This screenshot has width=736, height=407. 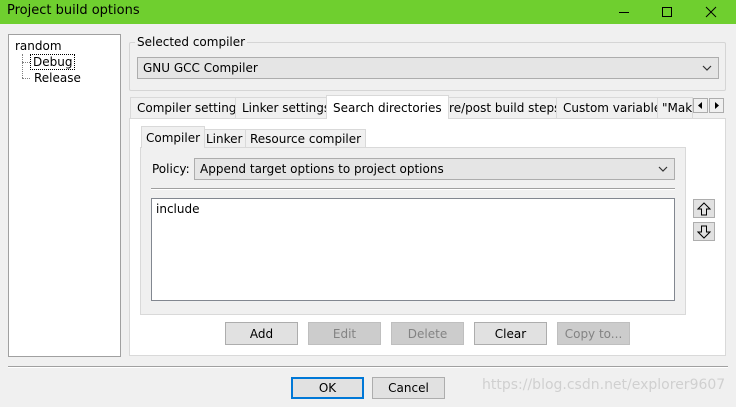 I want to click on tree-root-item: random, so click(x=38, y=46).